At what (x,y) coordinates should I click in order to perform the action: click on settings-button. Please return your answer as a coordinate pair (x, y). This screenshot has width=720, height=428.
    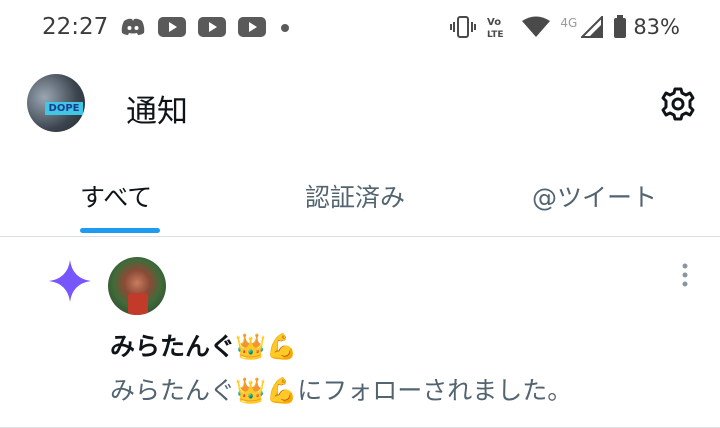
    Looking at the image, I should click on (678, 104).